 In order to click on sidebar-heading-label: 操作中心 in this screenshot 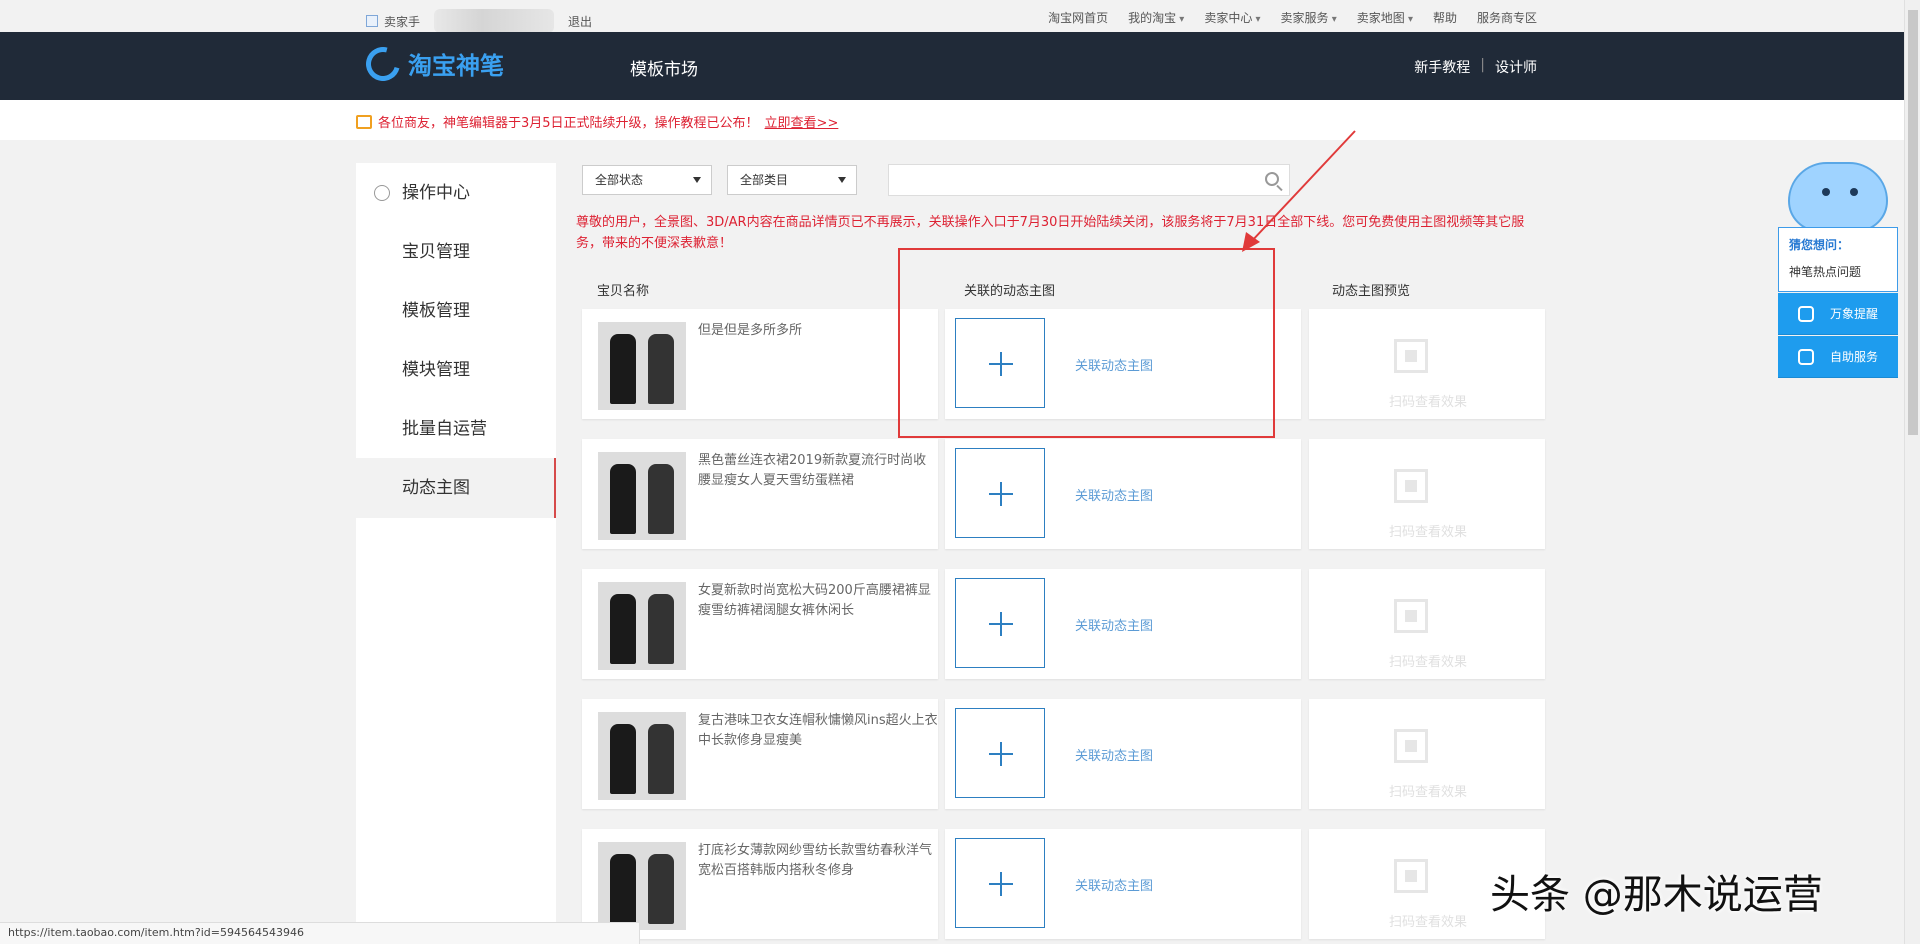, I will do `click(436, 193)`.